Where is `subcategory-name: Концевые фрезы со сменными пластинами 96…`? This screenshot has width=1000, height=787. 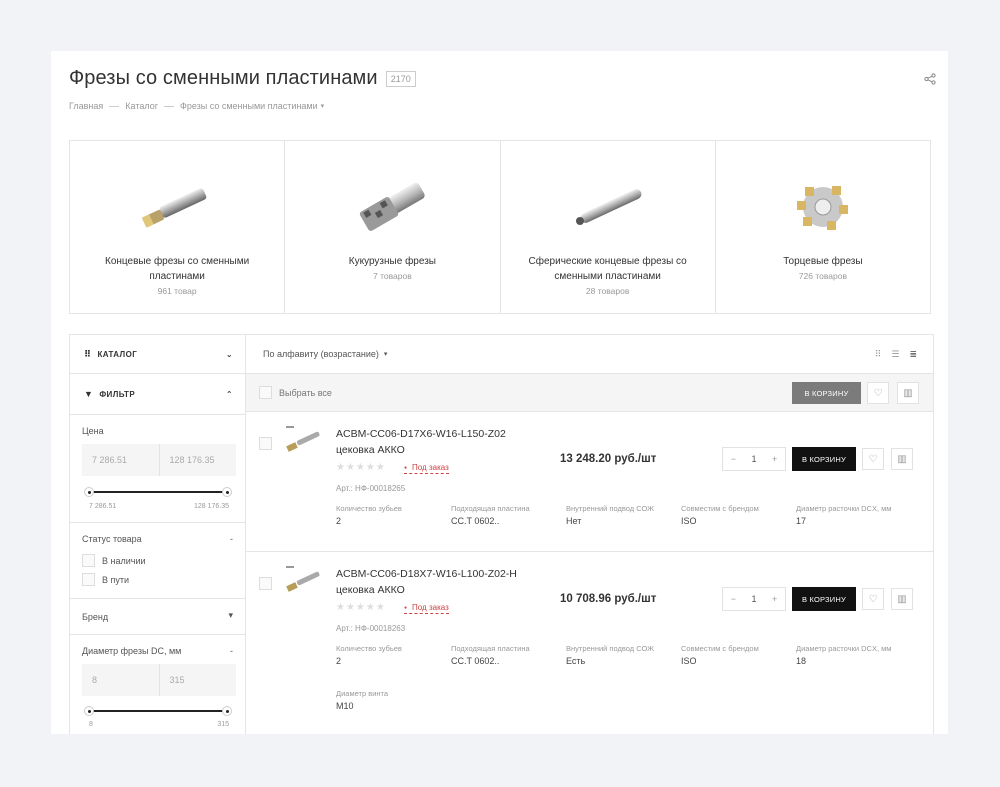
subcategory-name: Концевые фрезы со сменными пластинами 96… is located at coordinates (177, 276).